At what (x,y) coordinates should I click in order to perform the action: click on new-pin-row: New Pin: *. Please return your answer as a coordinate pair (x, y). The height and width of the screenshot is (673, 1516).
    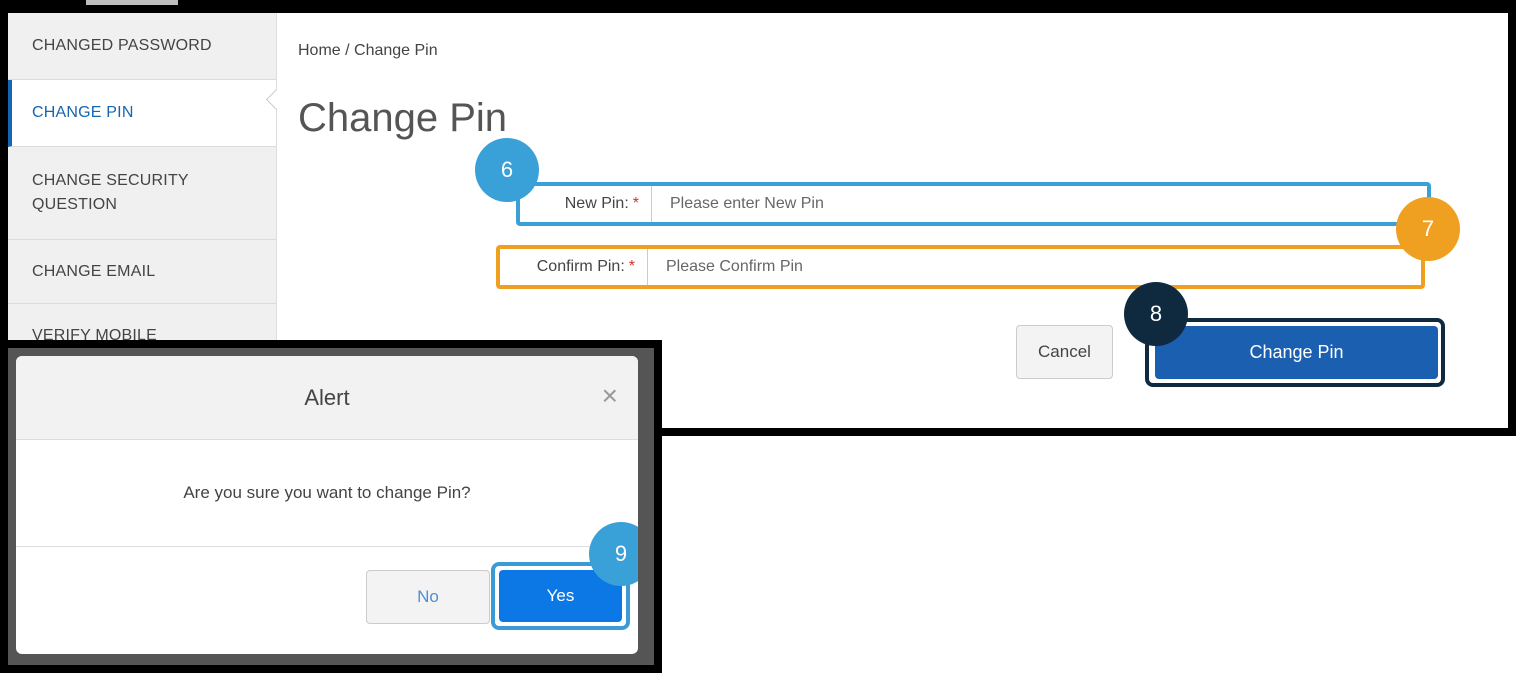
    Looking at the image, I should click on (973, 204).